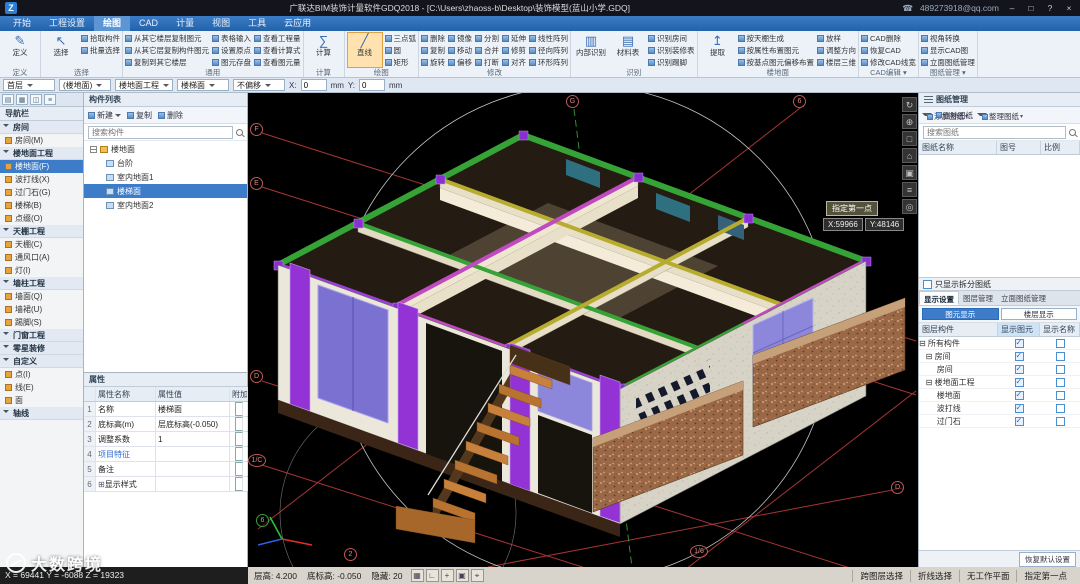 This screenshot has width=1080, height=584. Describe the element at coordinates (671, 50) in the screenshot. I see `ribbon-small-button: 识别装修表` at that location.